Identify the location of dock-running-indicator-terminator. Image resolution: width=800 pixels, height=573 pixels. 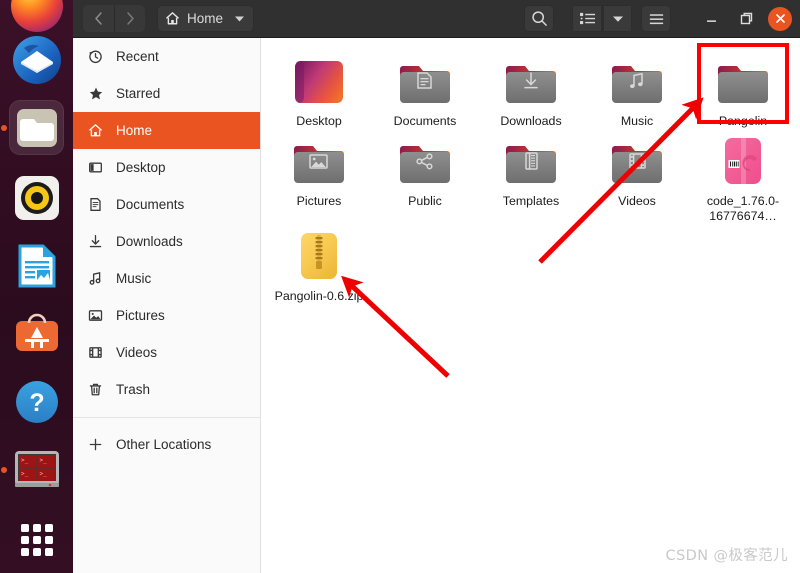
(4, 469).